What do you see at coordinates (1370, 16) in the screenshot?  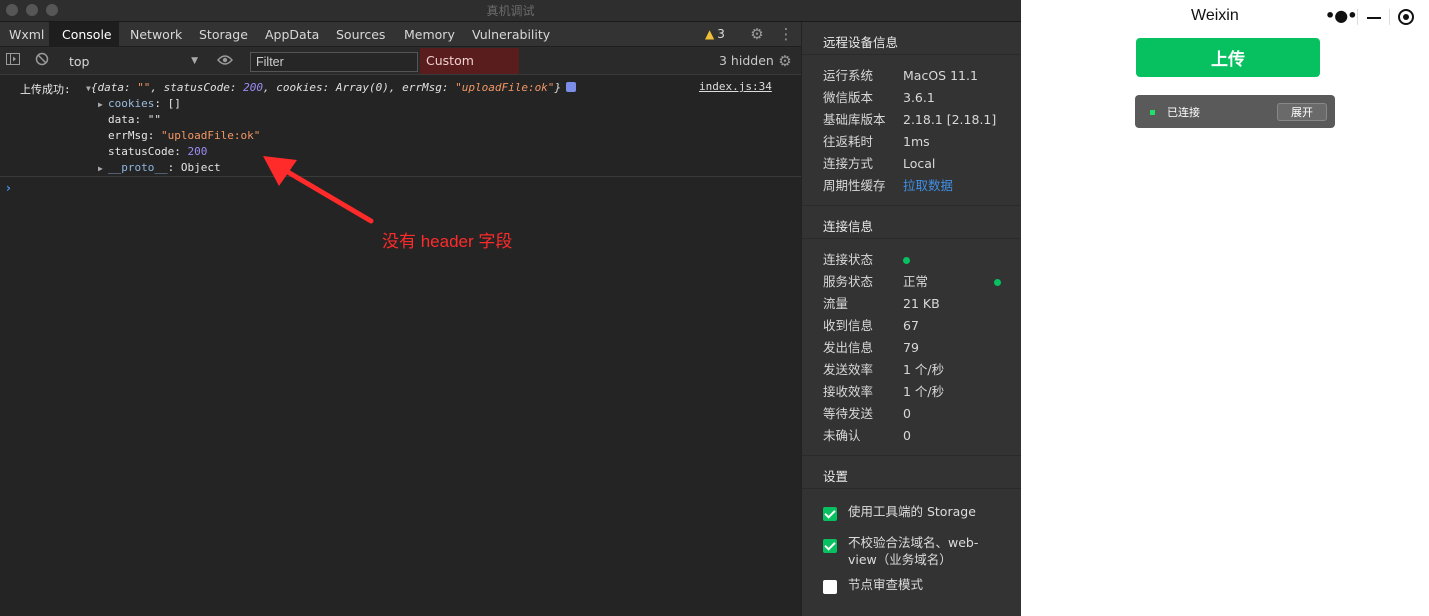 I see `mini-program-capsule: •●•` at bounding box center [1370, 16].